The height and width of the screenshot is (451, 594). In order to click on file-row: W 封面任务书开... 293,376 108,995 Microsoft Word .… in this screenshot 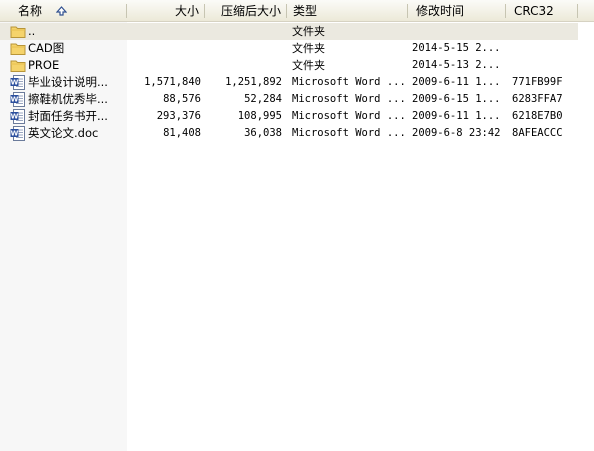, I will do `click(289, 116)`.